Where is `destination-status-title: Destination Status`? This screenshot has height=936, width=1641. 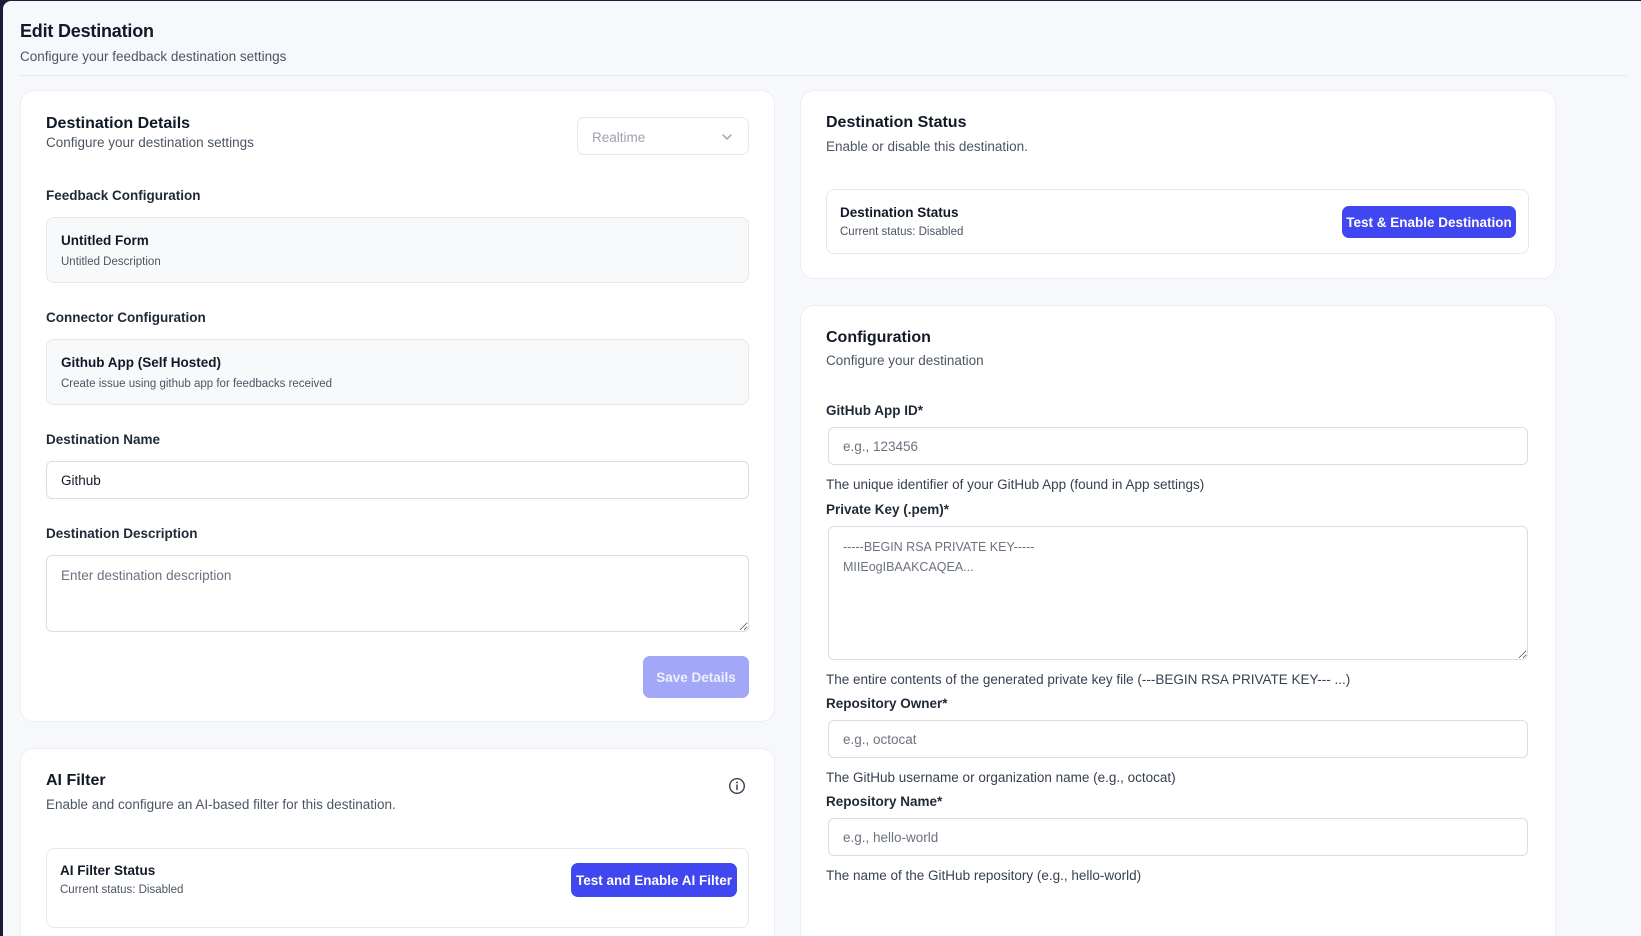 destination-status-title: Destination Status is located at coordinates (899, 212).